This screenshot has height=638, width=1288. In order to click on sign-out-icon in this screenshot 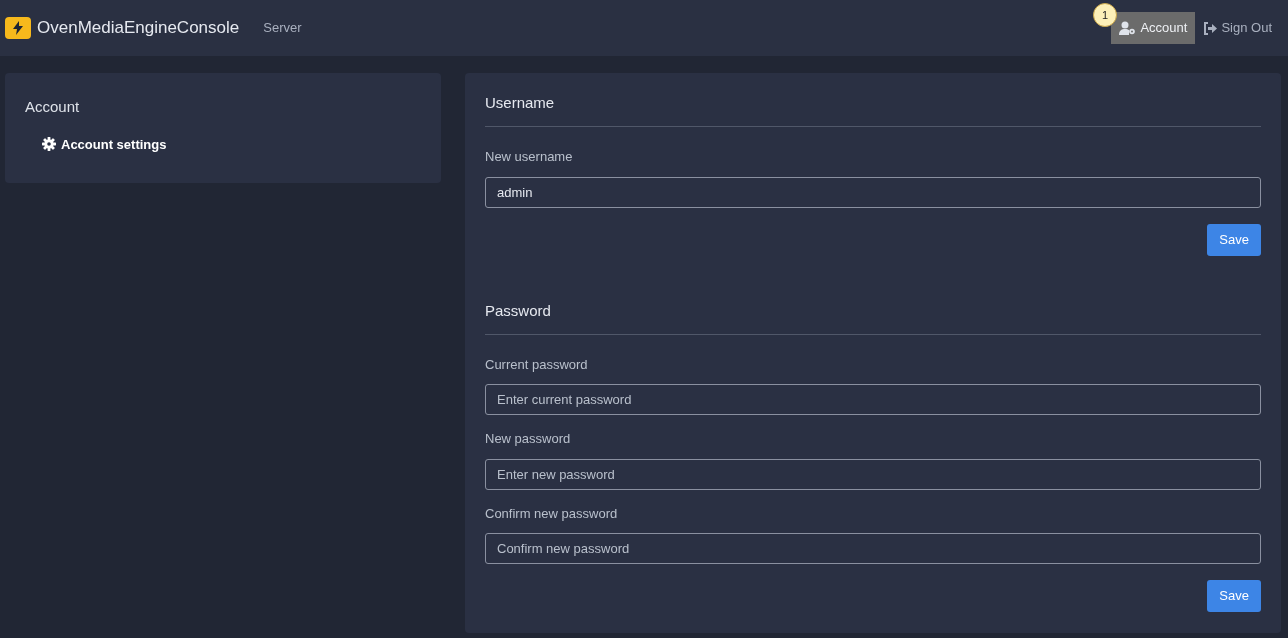, I will do `click(1210, 28)`.